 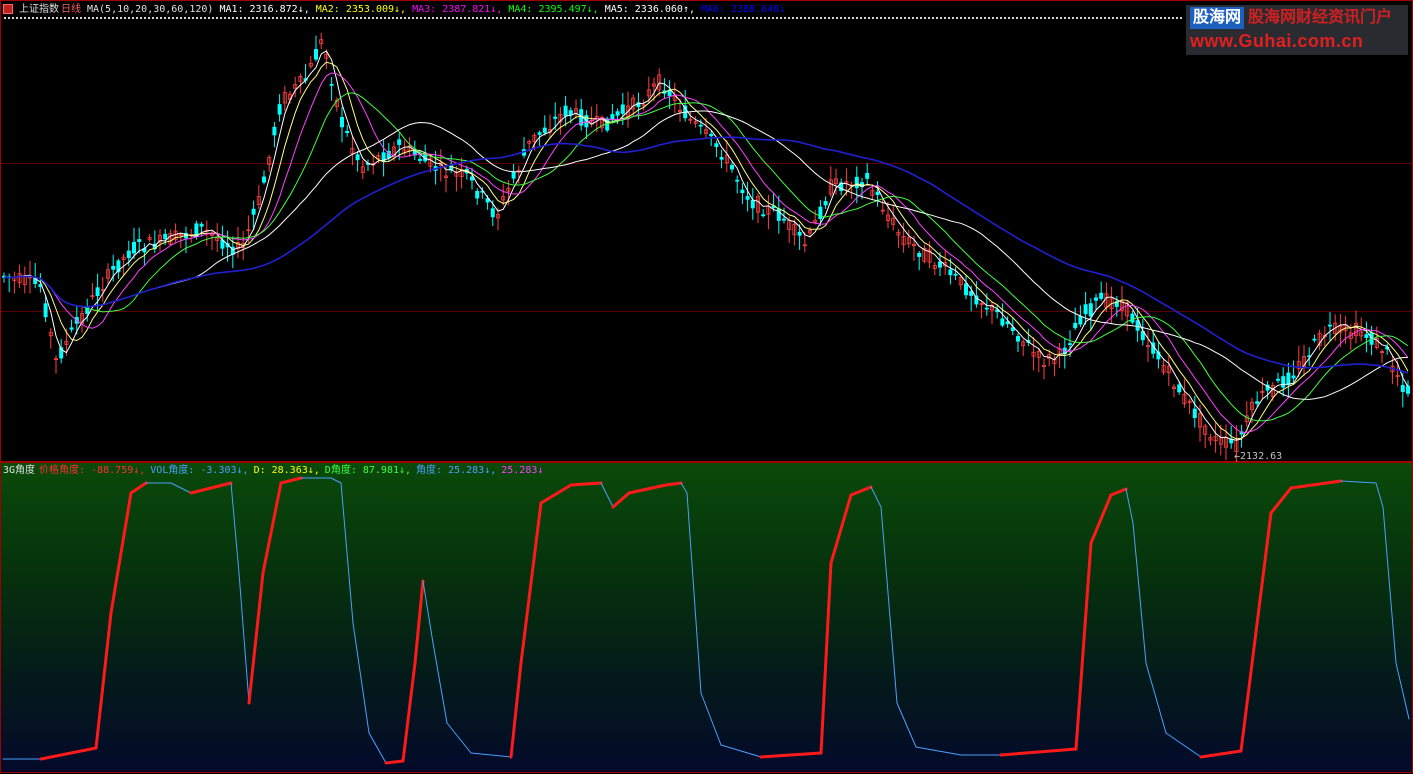 I want to click on watermark: 股海网 股海网财经资讯门户 www.Guhai.com.cn, so click(x=1297, y=30).